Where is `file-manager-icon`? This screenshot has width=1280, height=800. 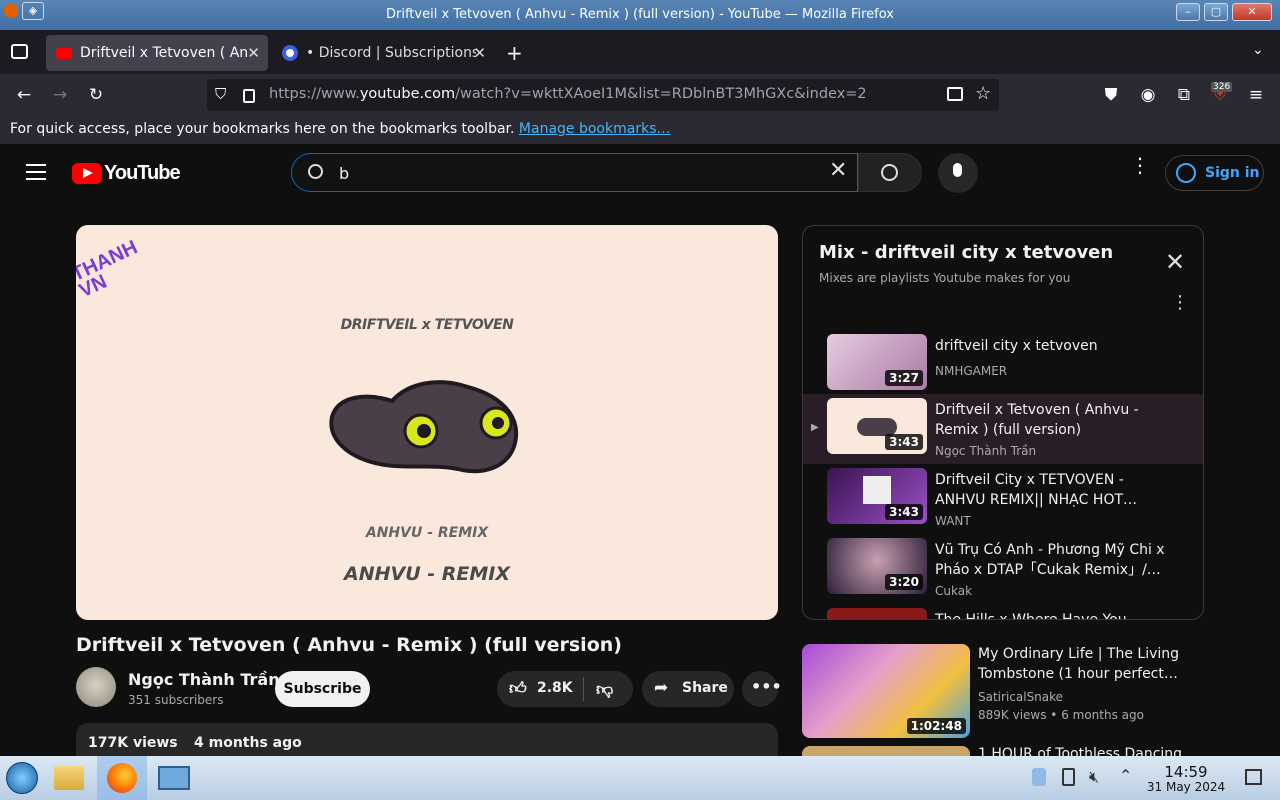
file-manager-icon is located at coordinates (69, 778).